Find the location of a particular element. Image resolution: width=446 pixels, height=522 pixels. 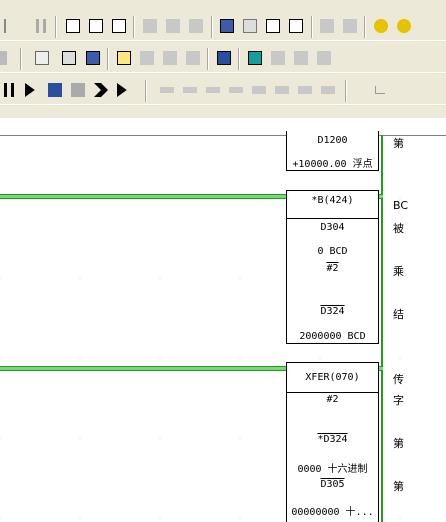

pin-icon is located at coordinates (328, 90).